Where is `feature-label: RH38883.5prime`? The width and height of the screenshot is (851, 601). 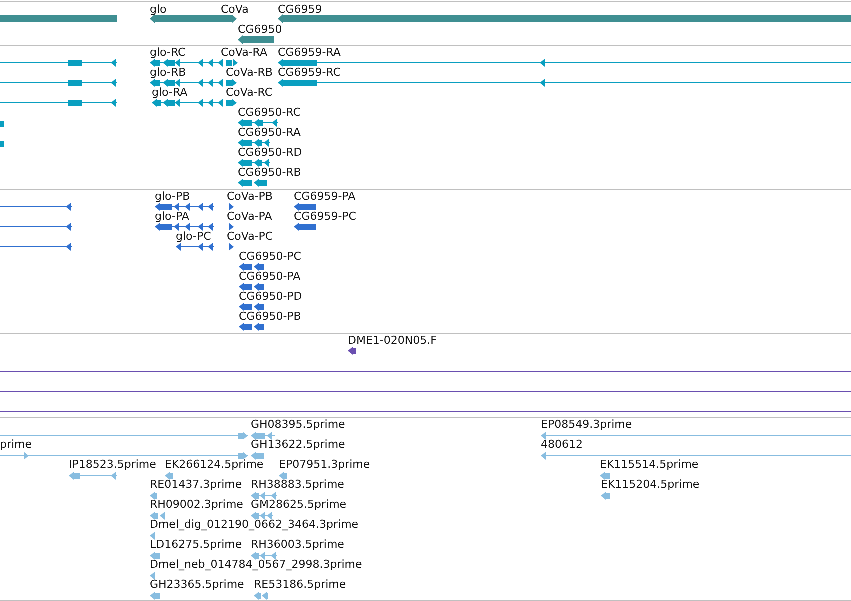 feature-label: RH38883.5prime is located at coordinates (297, 485).